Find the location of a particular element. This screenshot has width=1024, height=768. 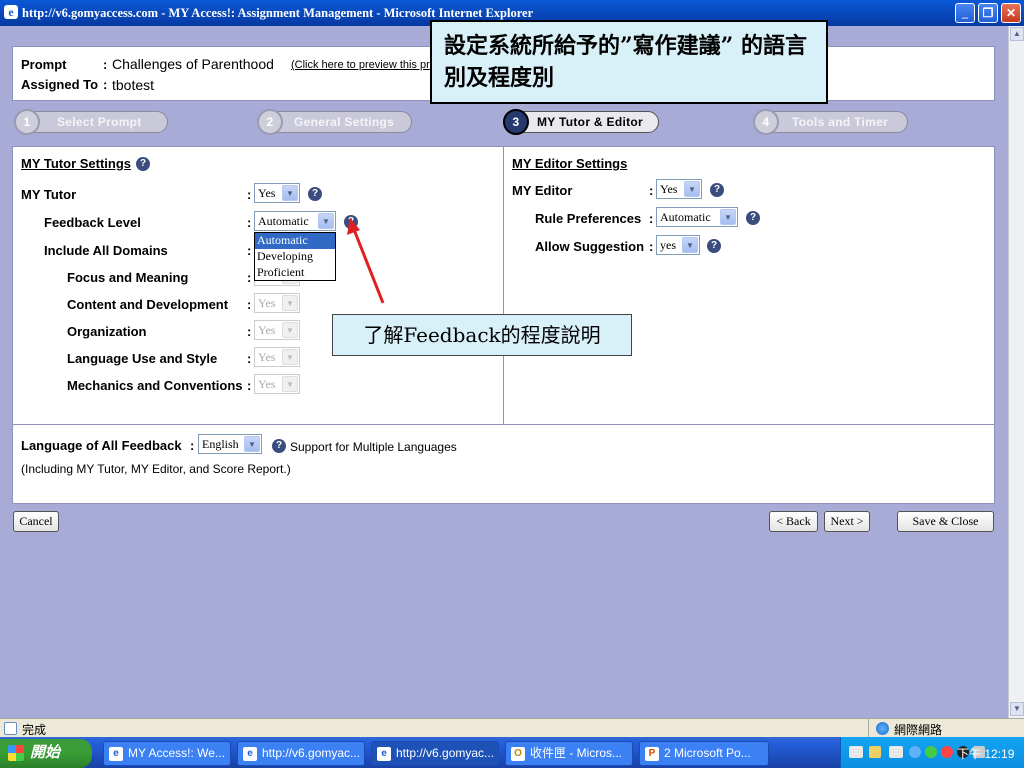

section-divider is located at coordinates (503, 424).